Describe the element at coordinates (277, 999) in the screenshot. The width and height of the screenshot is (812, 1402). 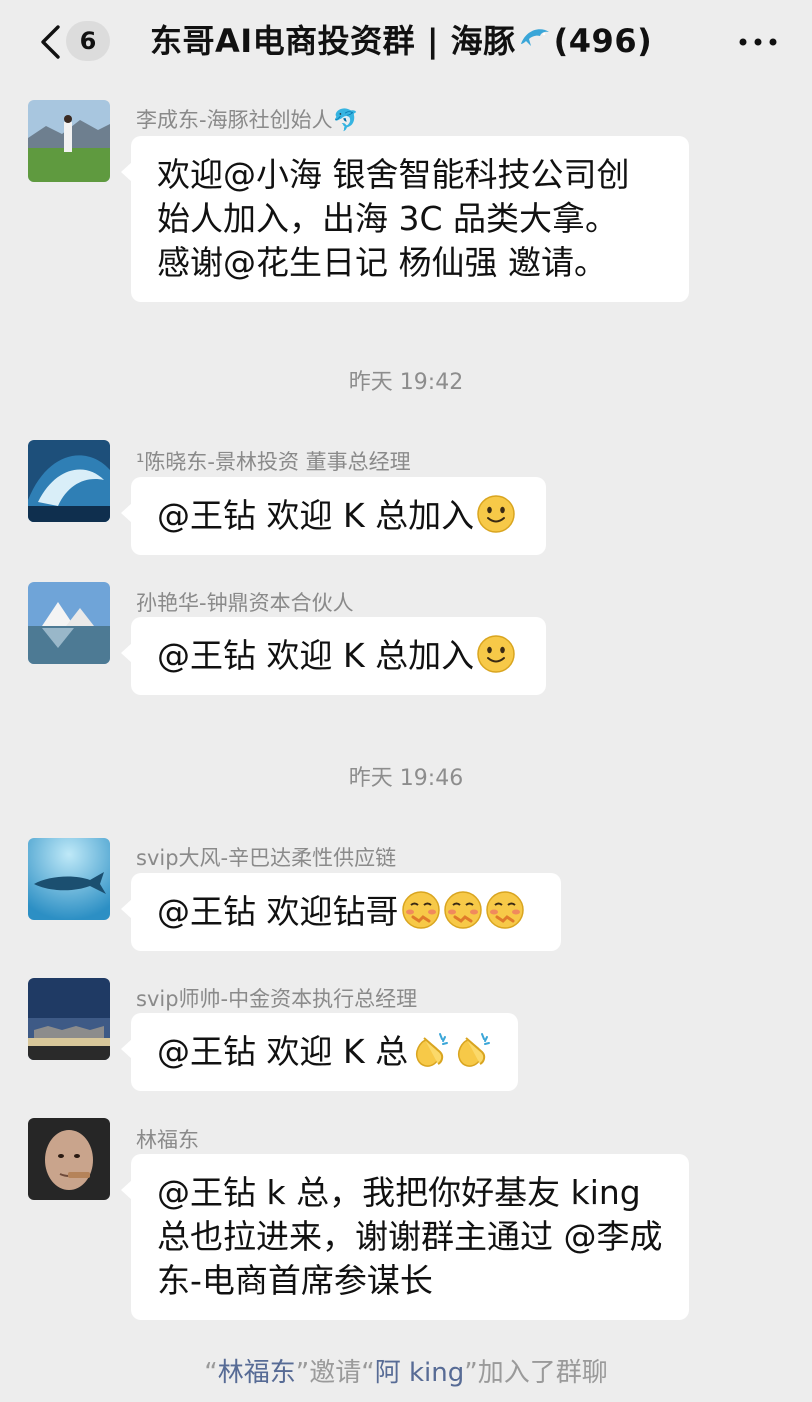
I see `sender-name: svip师帅-中金资本执行总经理` at that location.